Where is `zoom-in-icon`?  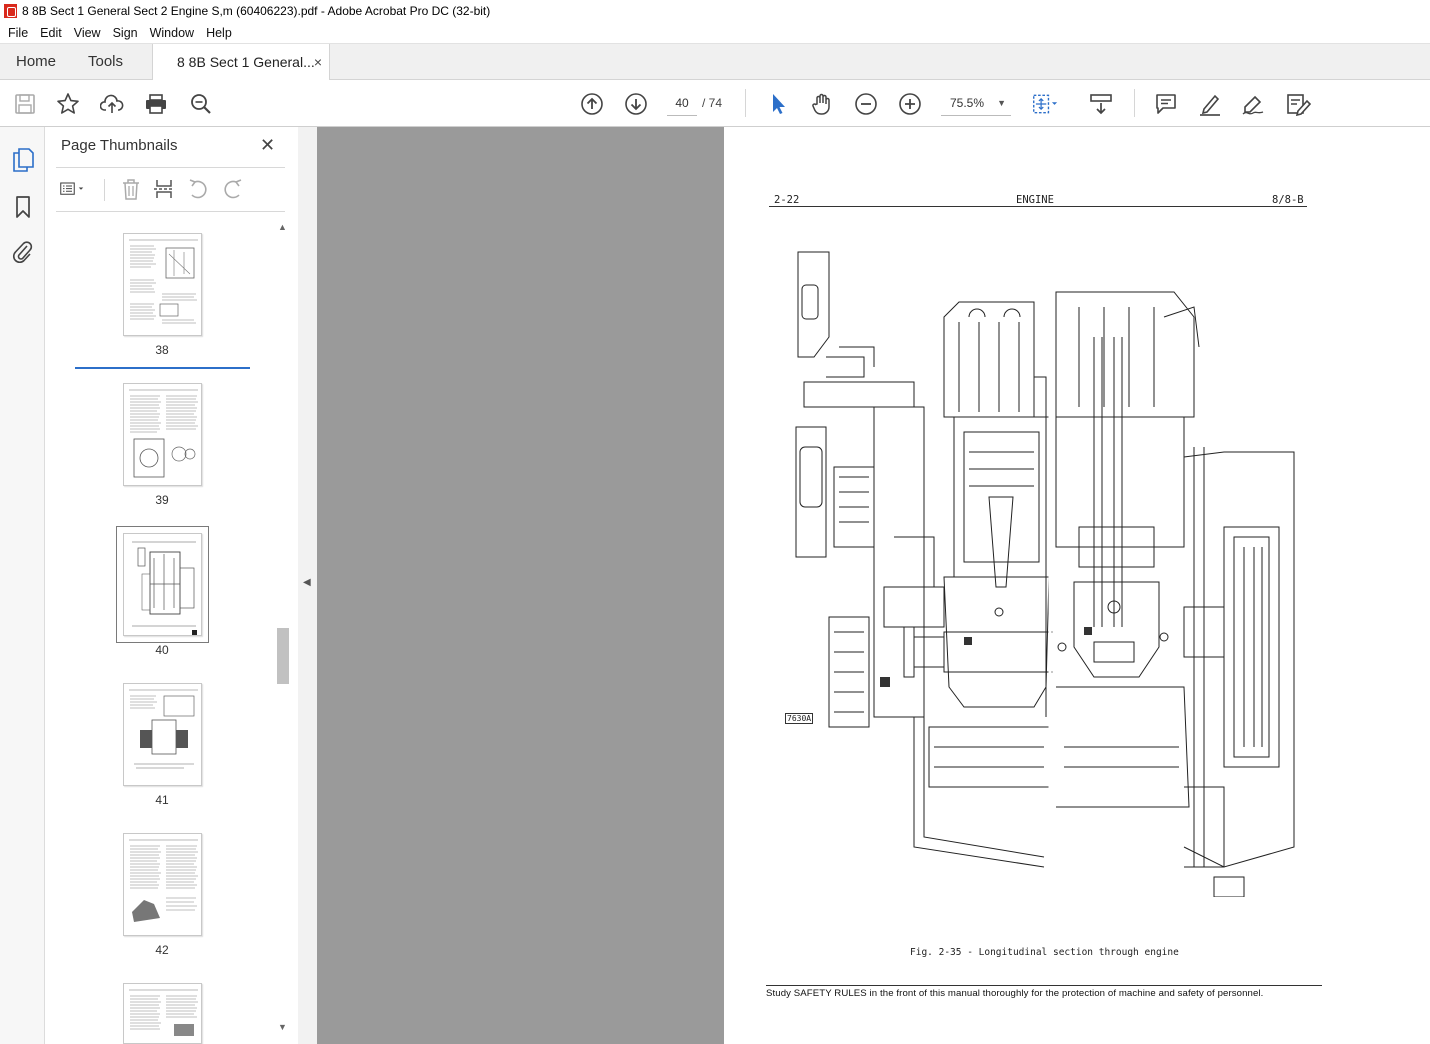
zoom-in-icon is located at coordinates (910, 104).